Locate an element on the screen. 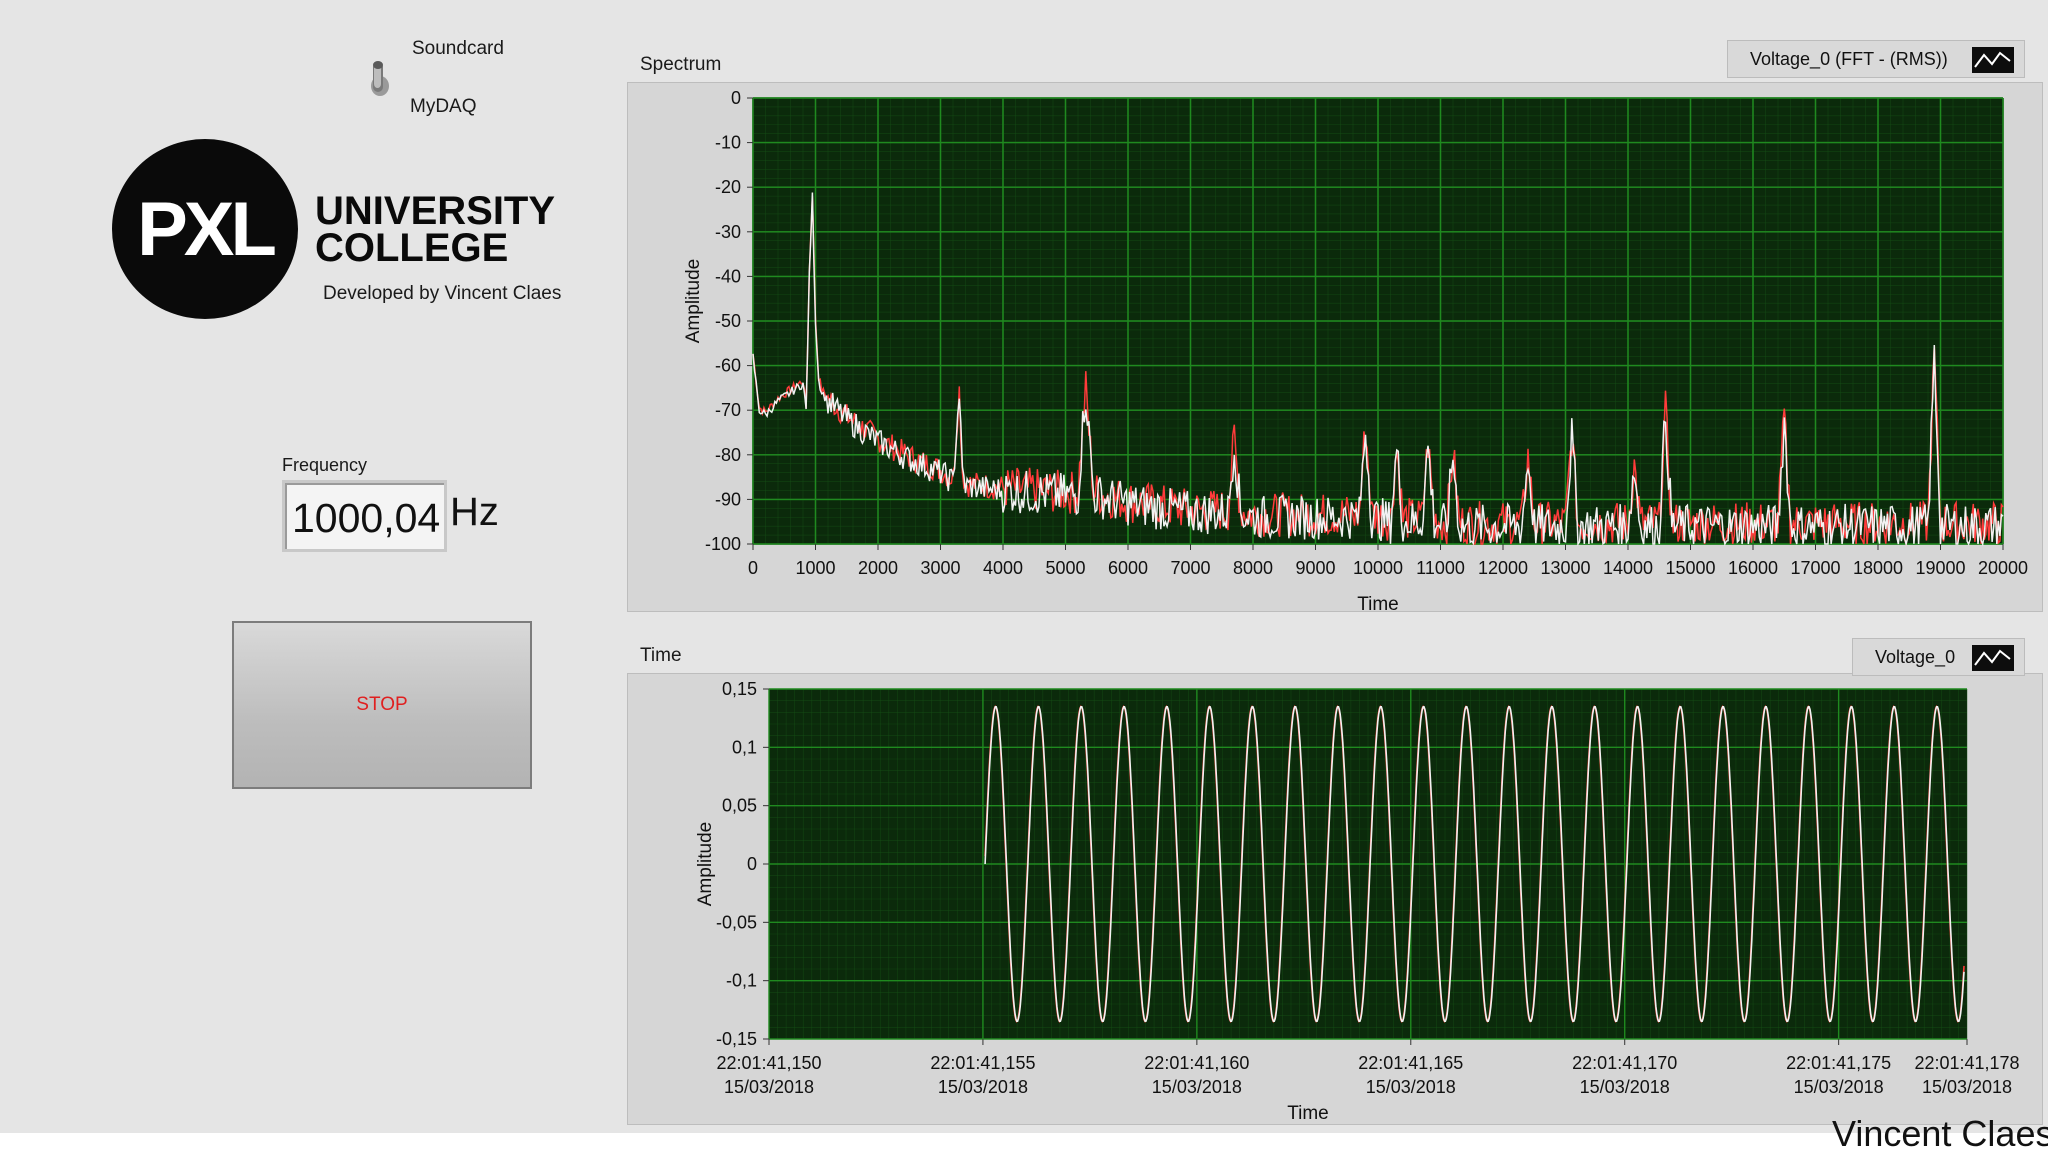  spectrum-x-tick-label: 10000 is located at coordinates (1378, 568).